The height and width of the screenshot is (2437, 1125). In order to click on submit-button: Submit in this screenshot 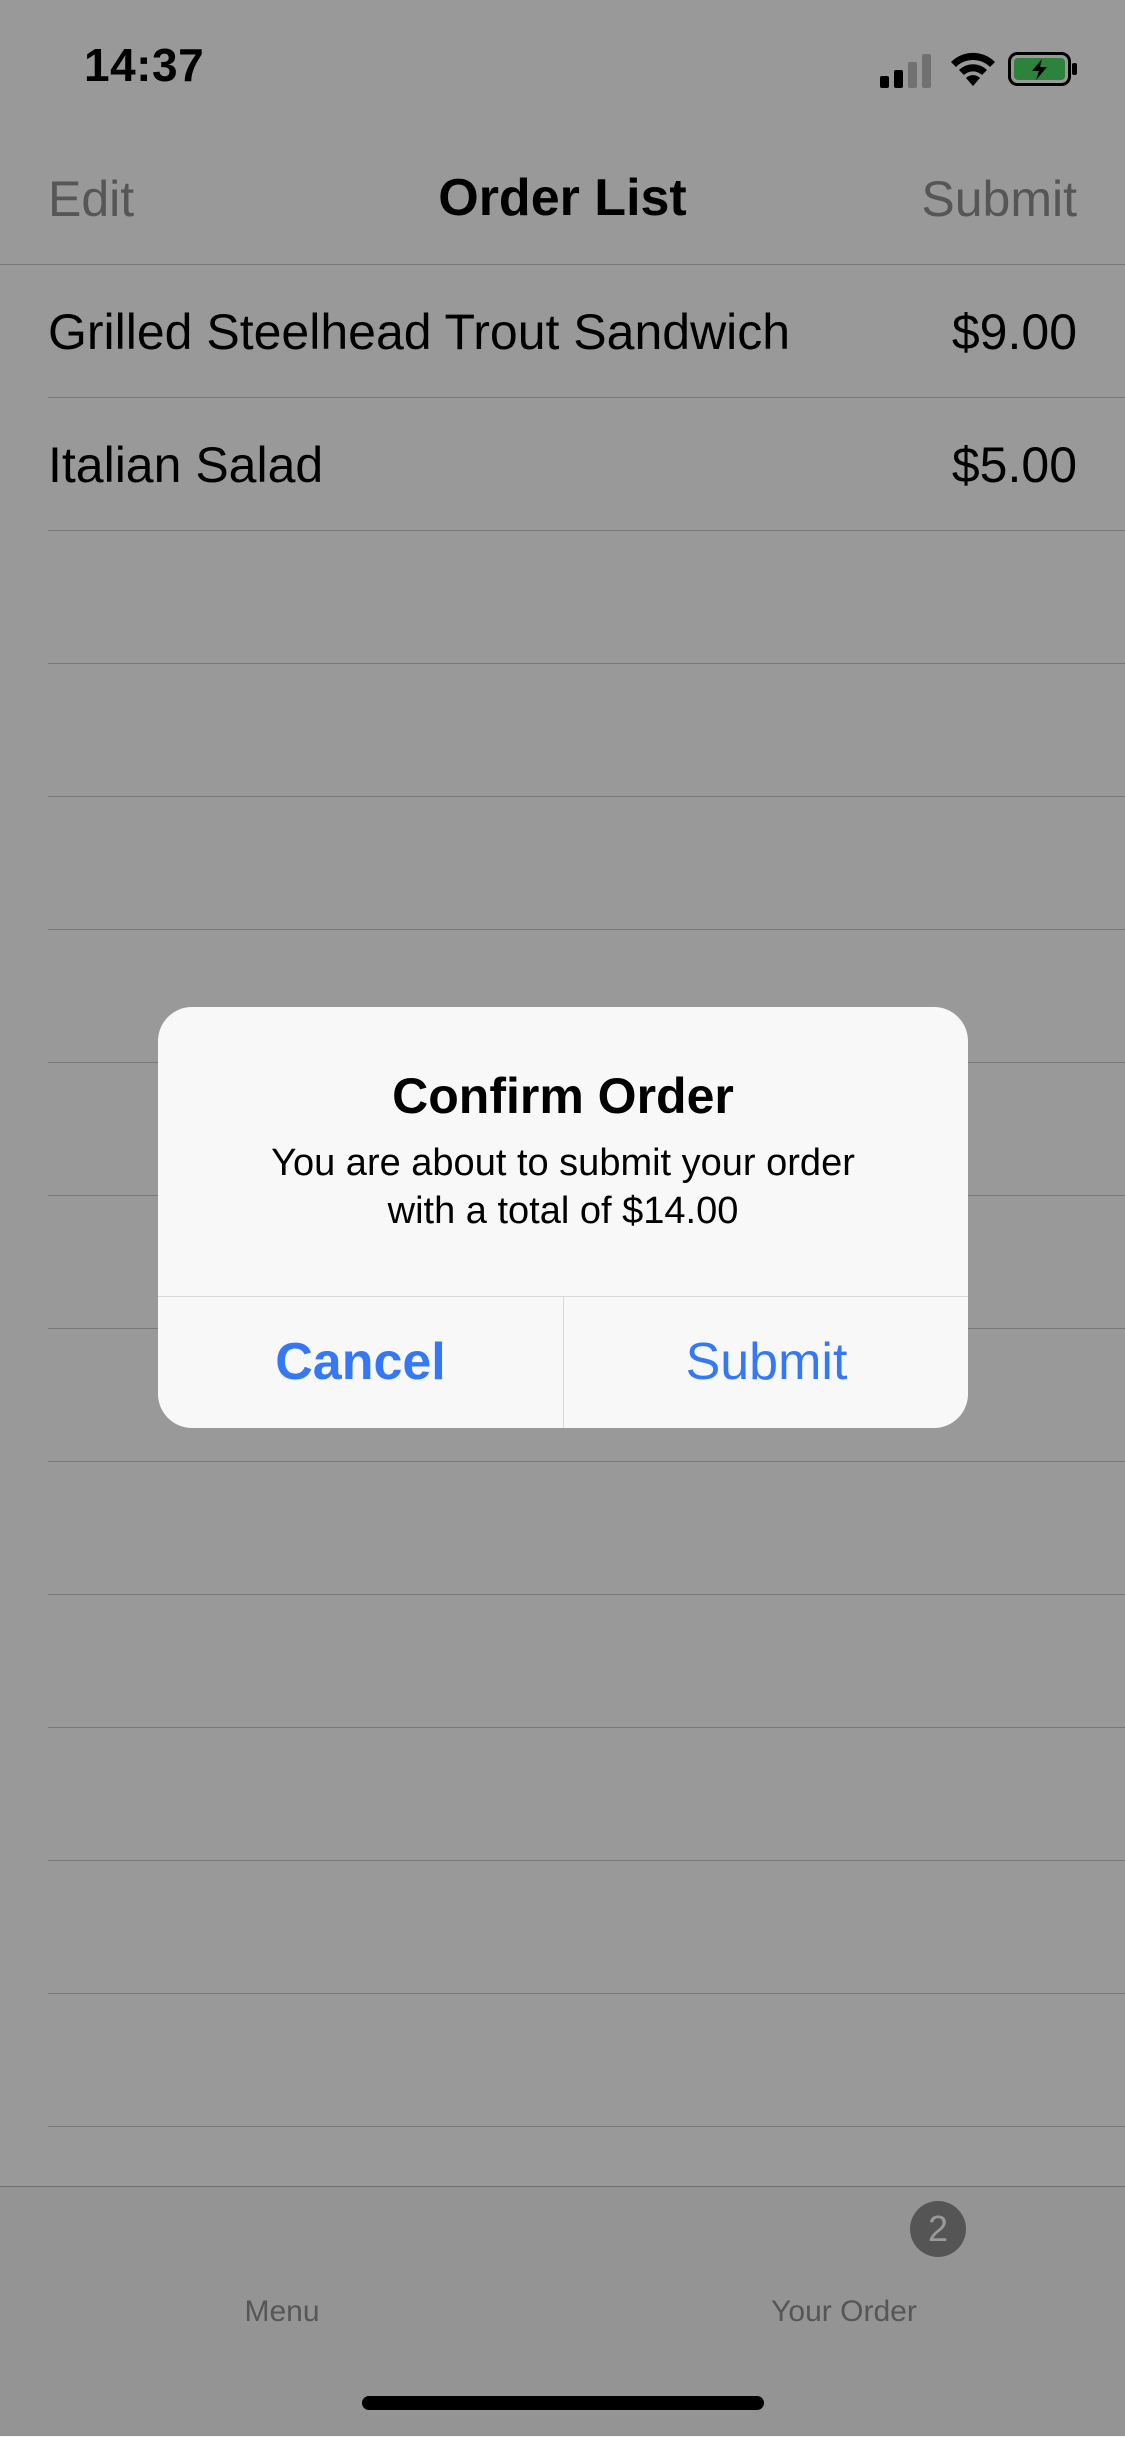, I will do `click(766, 1362)`.